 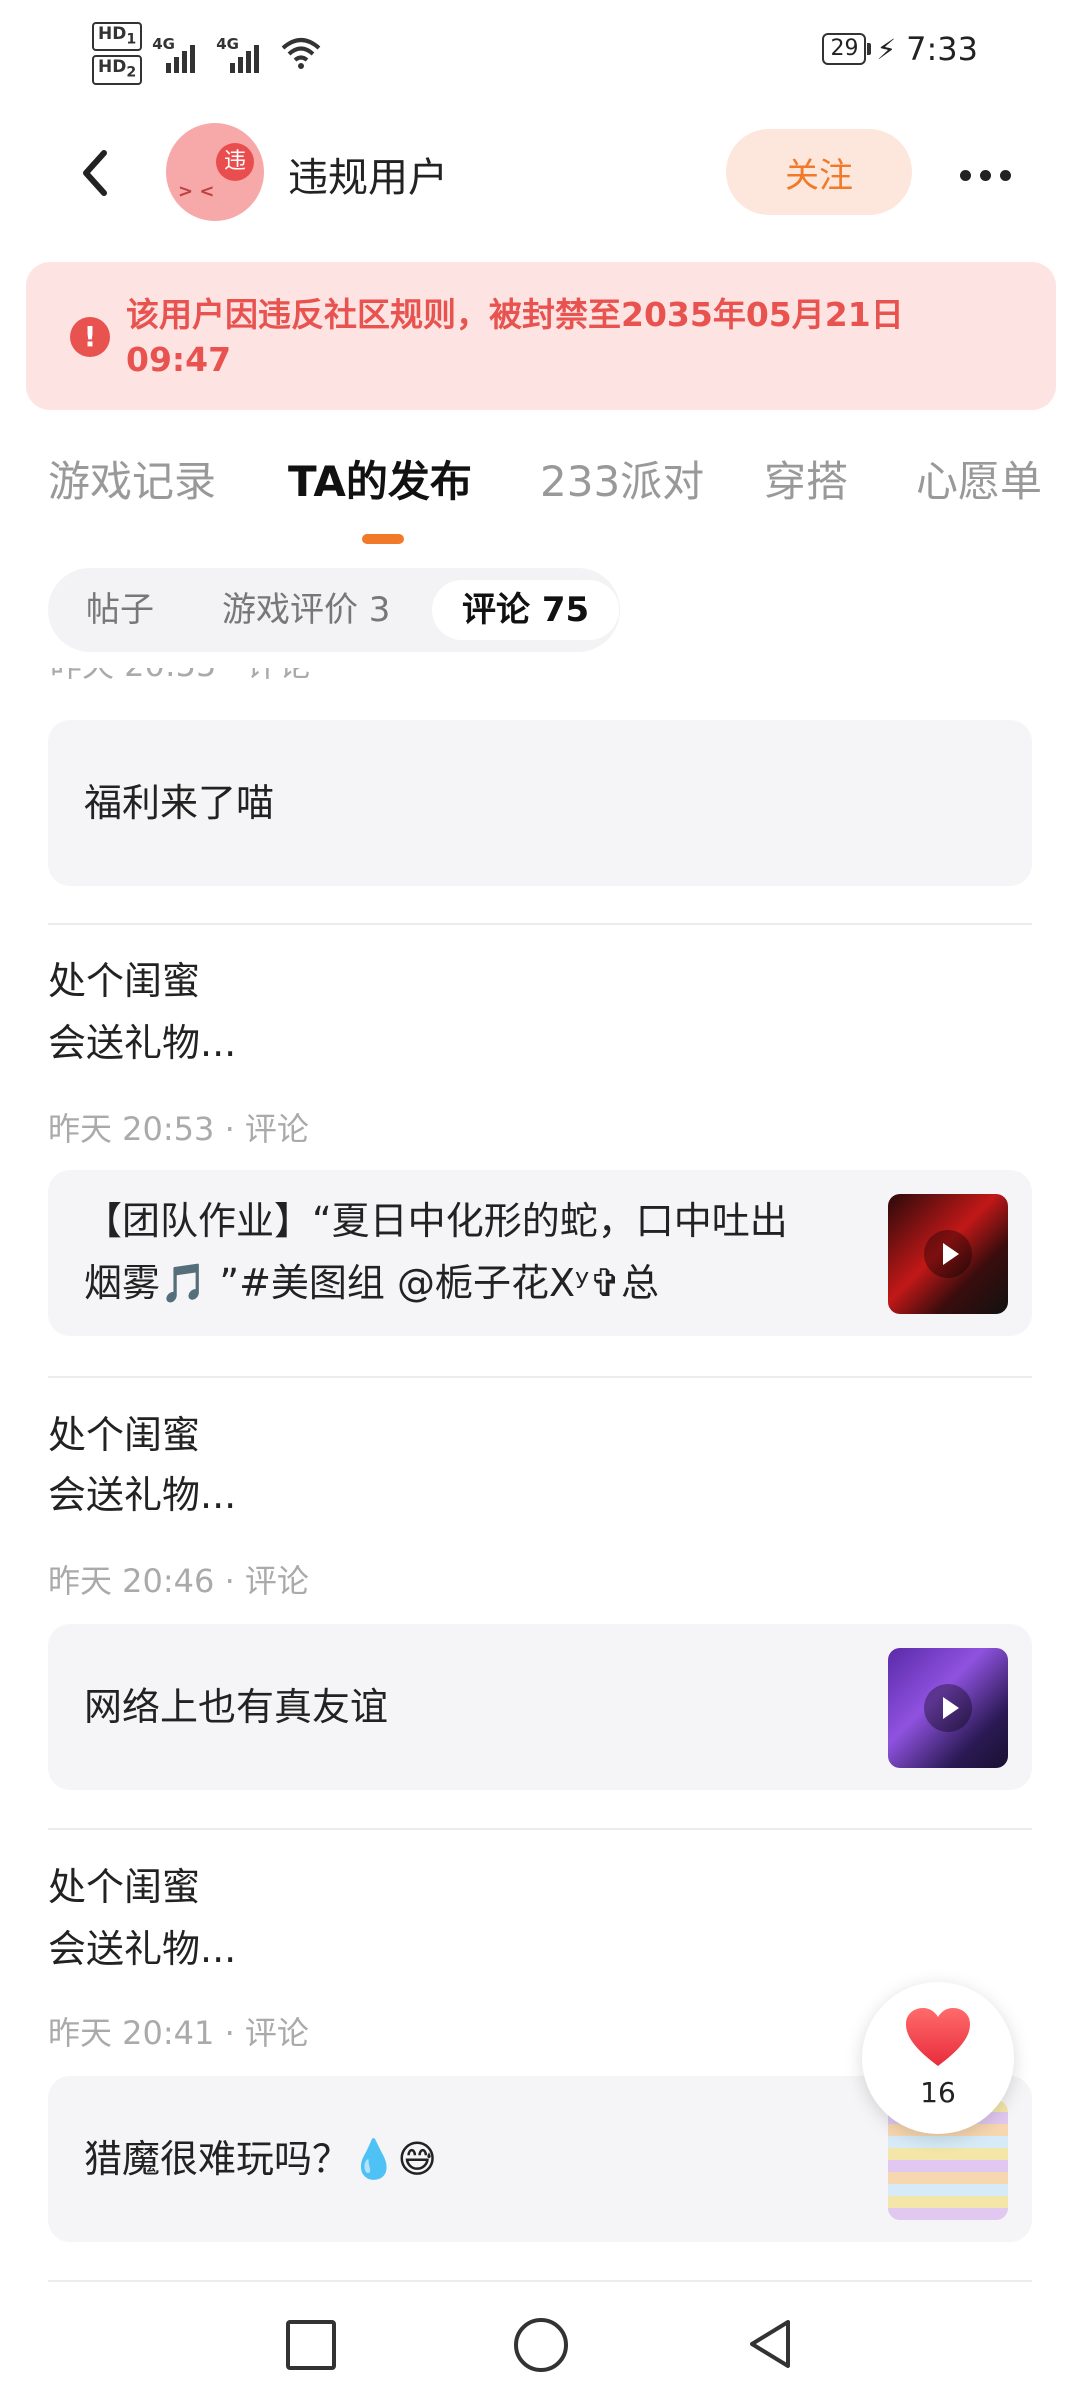 What do you see at coordinates (215, 172) in the screenshot?
I see `avatar: 违 > <` at bounding box center [215, 172].